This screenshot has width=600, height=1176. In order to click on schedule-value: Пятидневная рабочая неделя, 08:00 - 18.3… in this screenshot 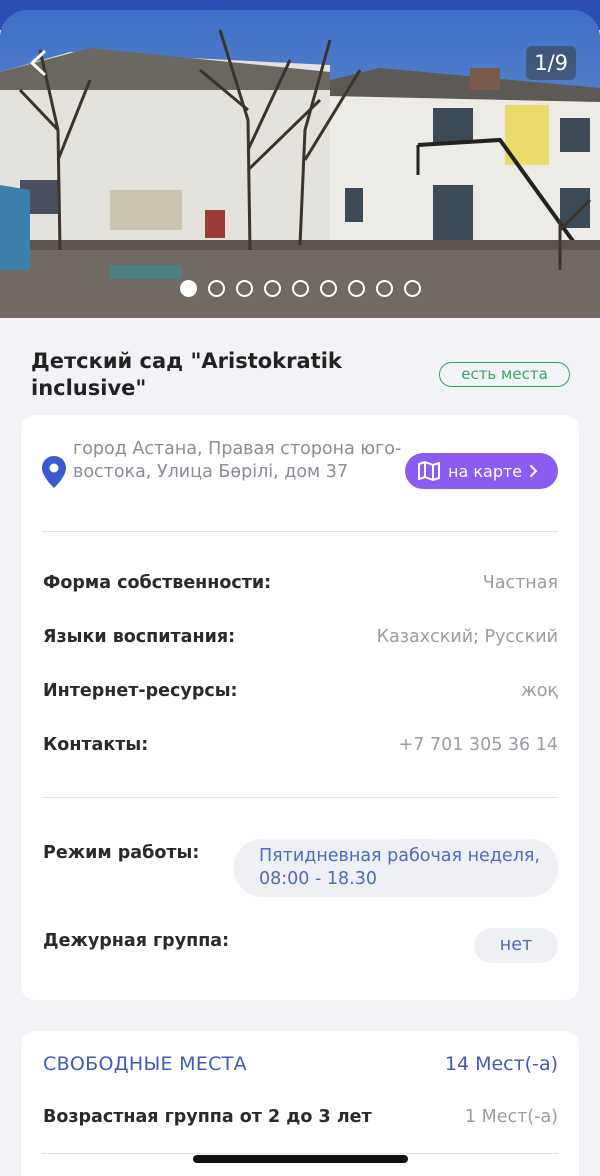, I will do `click(396, 868)`.